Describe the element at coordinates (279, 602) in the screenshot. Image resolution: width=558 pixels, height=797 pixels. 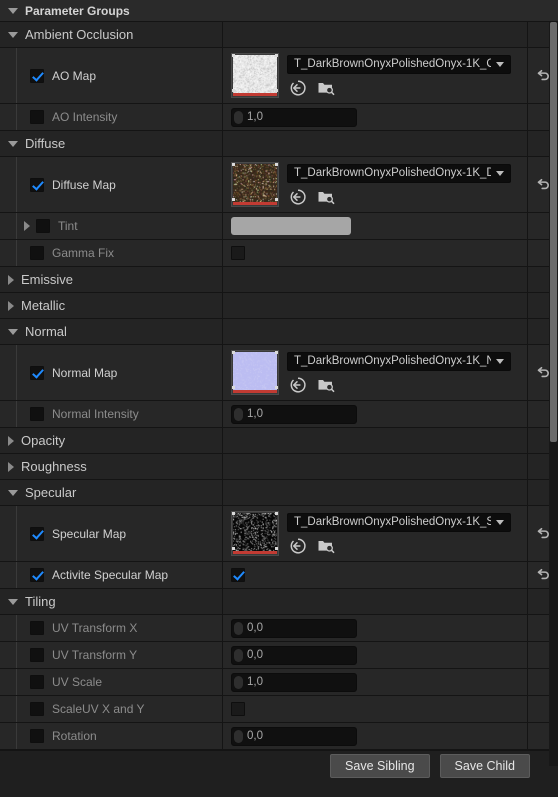
I see `group-header-tiling: Tiling` at that location.